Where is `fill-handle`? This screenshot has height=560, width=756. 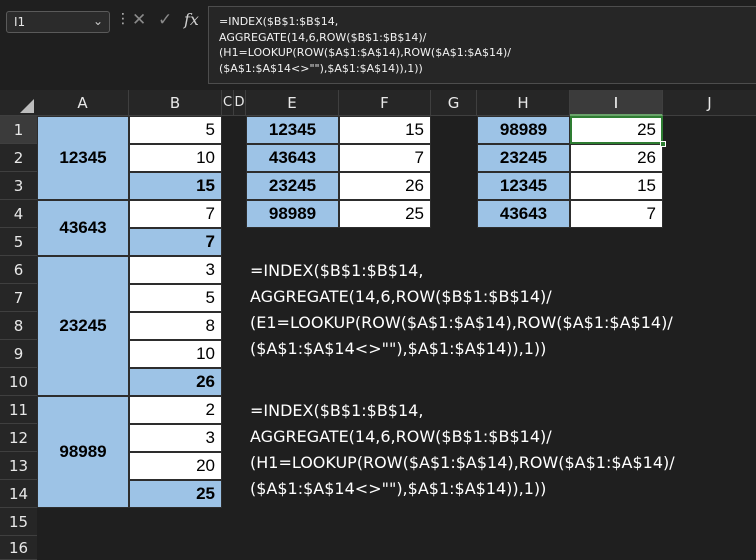 fill-handle is located at coordinates (663, 144).